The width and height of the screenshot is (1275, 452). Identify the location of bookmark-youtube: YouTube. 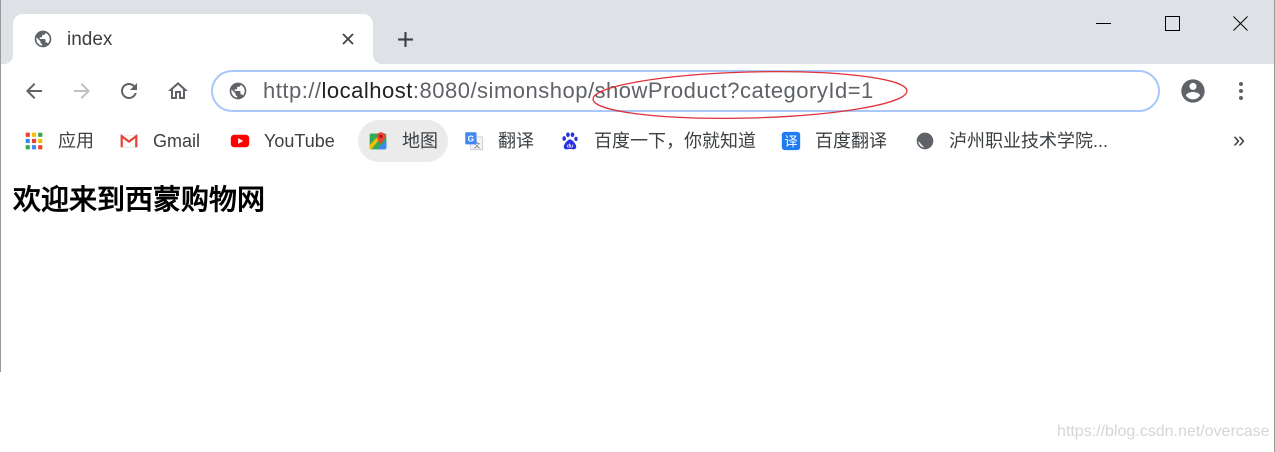
(282, 141).